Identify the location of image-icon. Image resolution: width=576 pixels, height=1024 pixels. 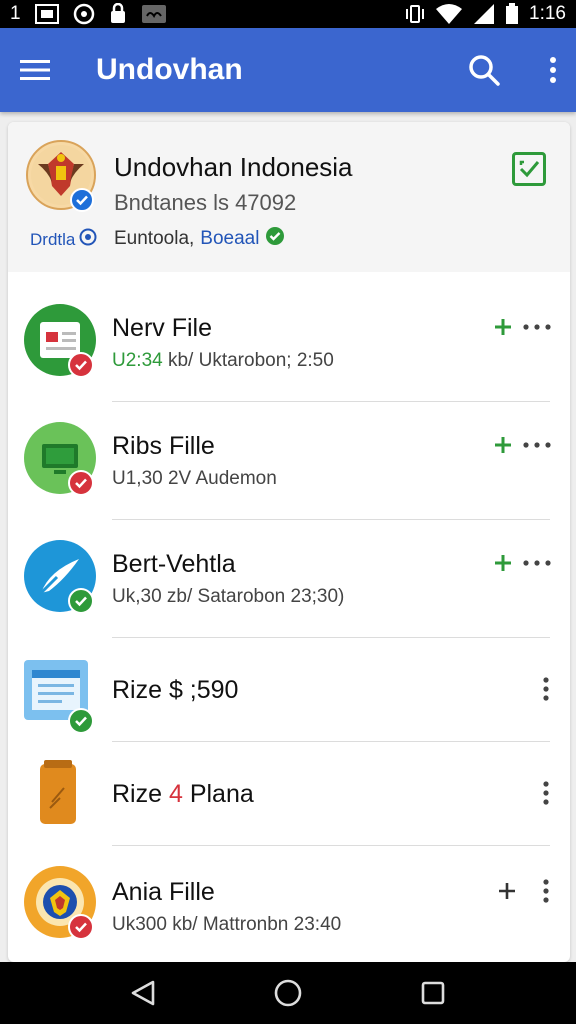
(46, 14).